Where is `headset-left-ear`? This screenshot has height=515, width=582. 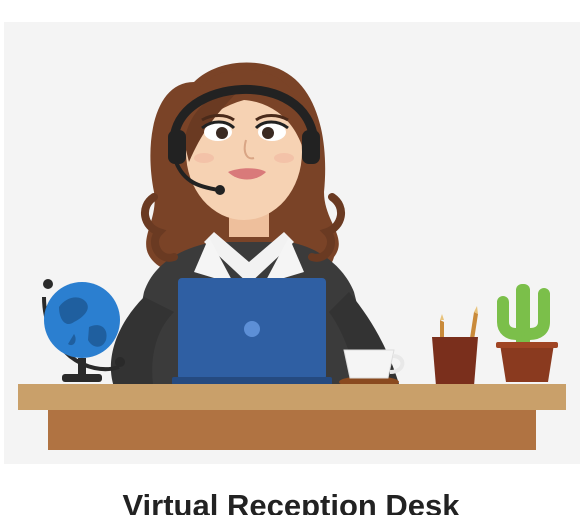 headset-left-ear is located at coordinates (177, 147).